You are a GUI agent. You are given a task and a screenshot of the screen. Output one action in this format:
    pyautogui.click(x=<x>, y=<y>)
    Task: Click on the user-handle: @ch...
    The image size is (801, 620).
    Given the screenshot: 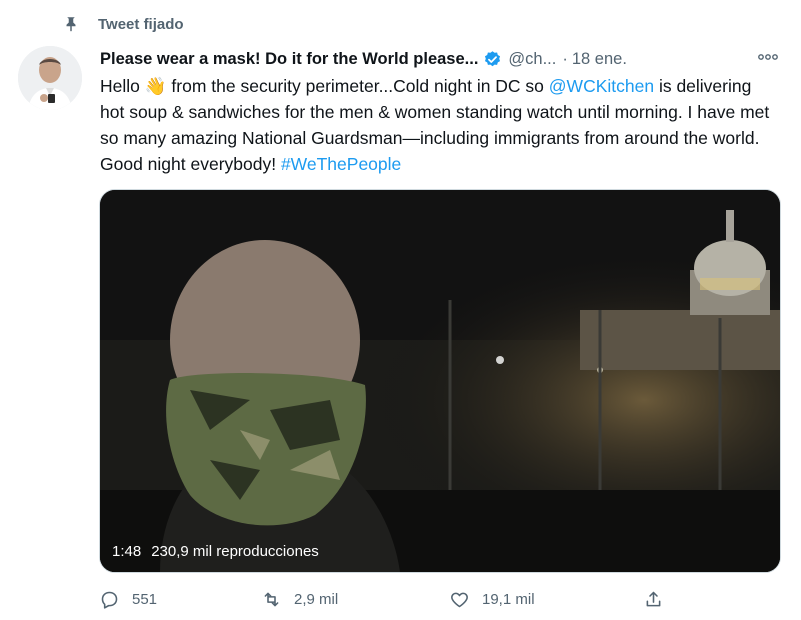 What is the action you would take?
    pyautogui.click(x=532, y=59)
    